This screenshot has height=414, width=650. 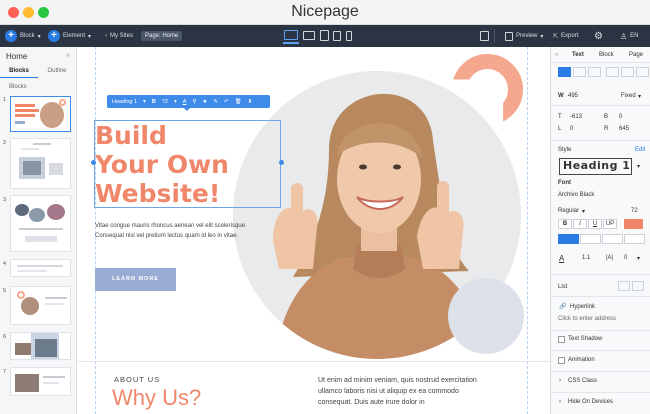 What do you see at coordinates (600, 330) in the screenshot?
I see `divider` at bounding box center [600, 330].